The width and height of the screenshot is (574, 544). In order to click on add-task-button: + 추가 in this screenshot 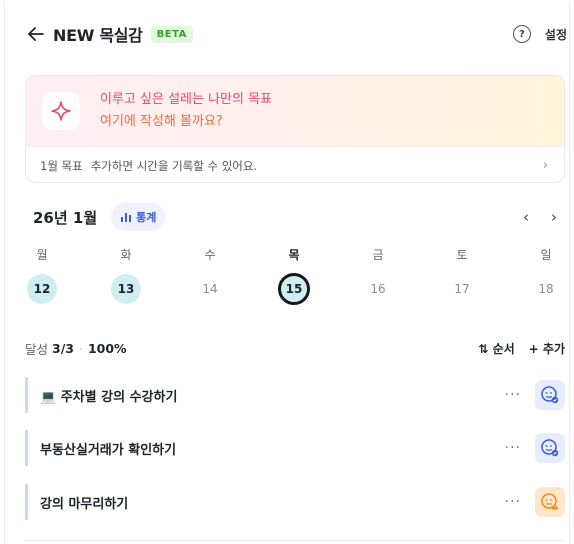, I will do `click(547, 348)`.